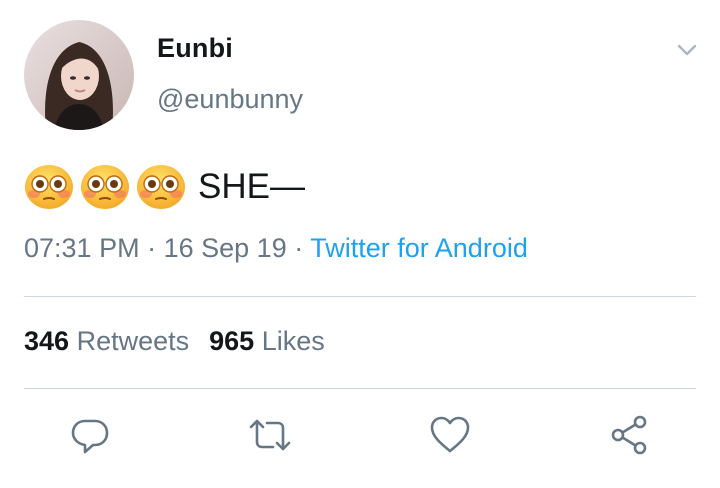  What do you see at coordinates (195, 48) in the screenshot?
I see `author-display-name: Eunbi` at bounding box center [195, 48].